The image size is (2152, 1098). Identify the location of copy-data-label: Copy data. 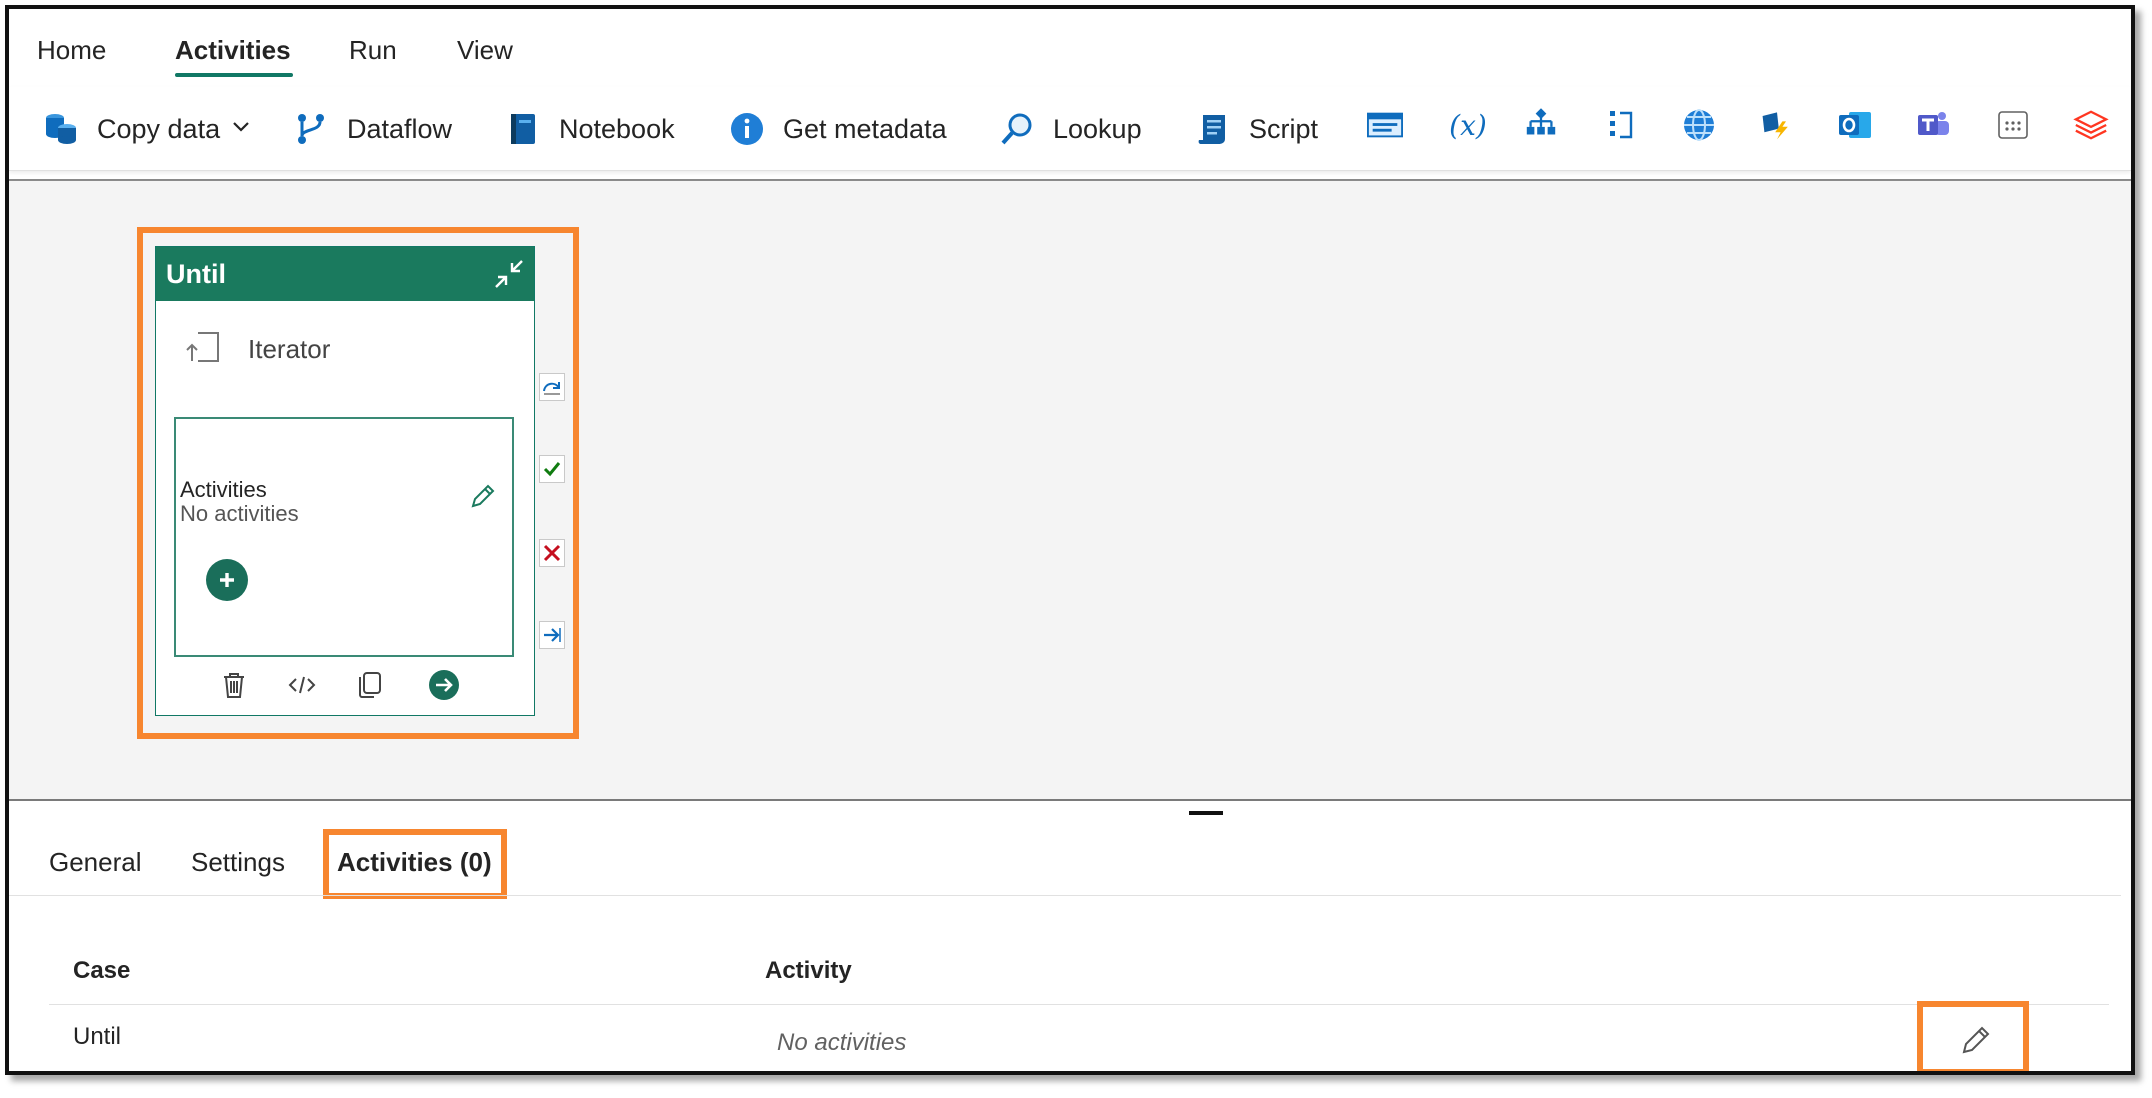
(159, 128).